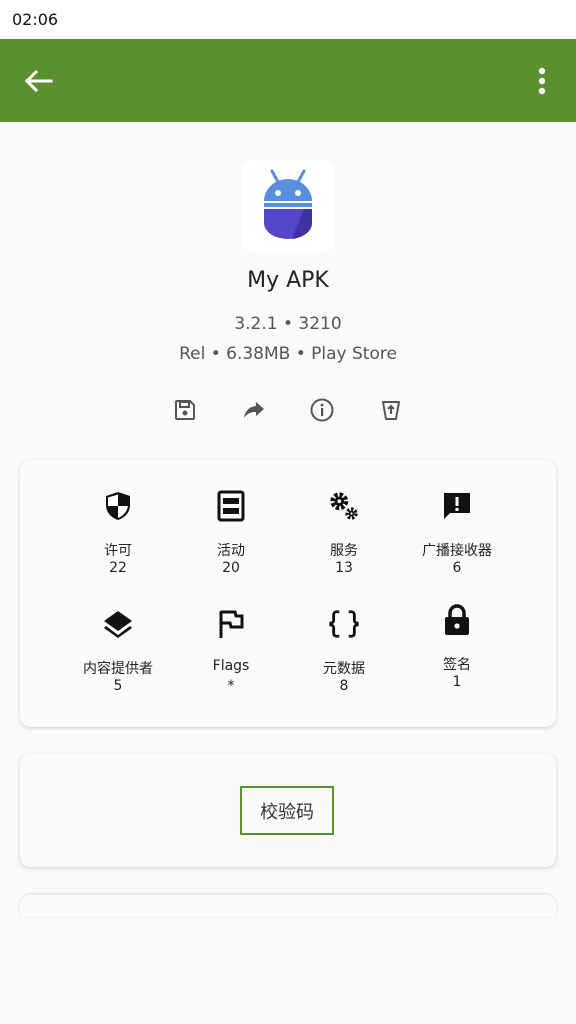 This screenshot has width=576, height=1024. What do you see at coordinates (344, 568) in the screenshot?
I see `component-count: 13` at bounding box center [344, 568].